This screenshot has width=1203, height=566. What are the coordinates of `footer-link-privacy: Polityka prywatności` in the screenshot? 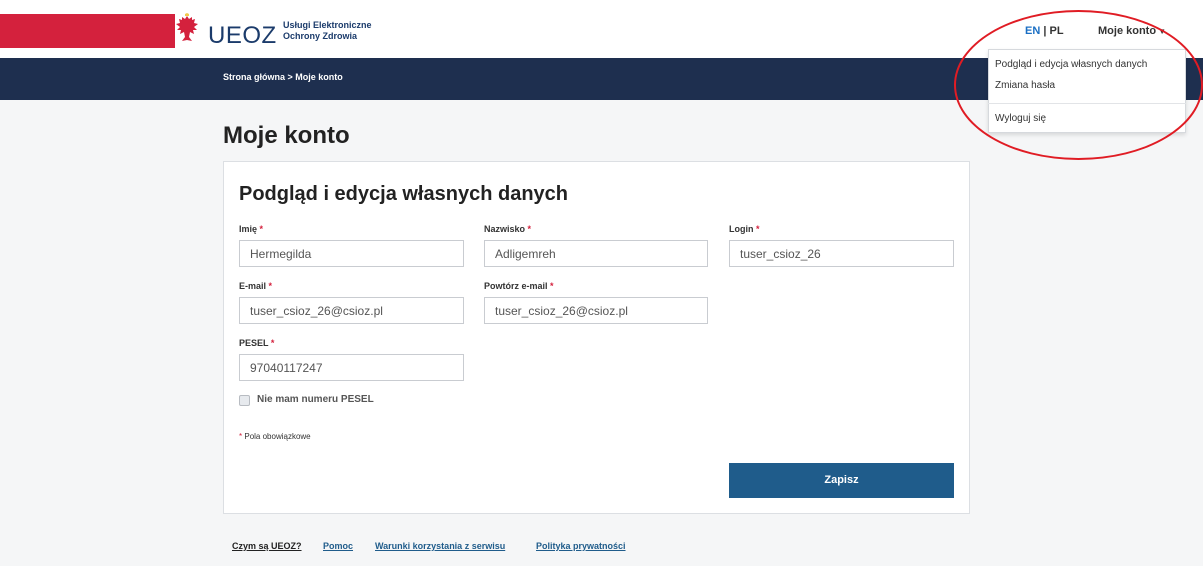 It's located at (581, 546).